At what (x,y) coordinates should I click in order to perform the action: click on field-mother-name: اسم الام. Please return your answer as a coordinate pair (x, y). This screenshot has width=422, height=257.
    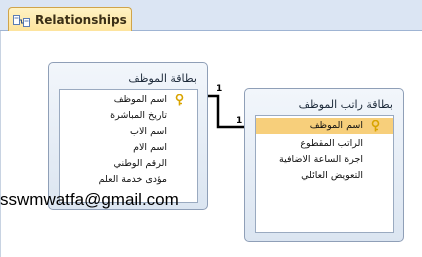
    Looking at the image, I should click on (128, 148).